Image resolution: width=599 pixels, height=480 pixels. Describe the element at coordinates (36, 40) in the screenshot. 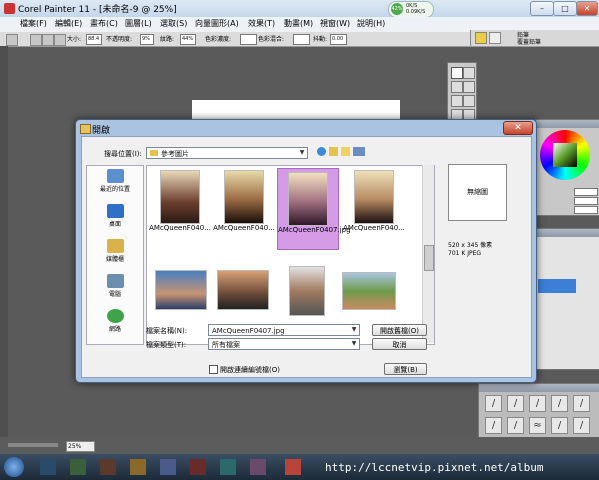

I see `reset-tool-icon` at that location.